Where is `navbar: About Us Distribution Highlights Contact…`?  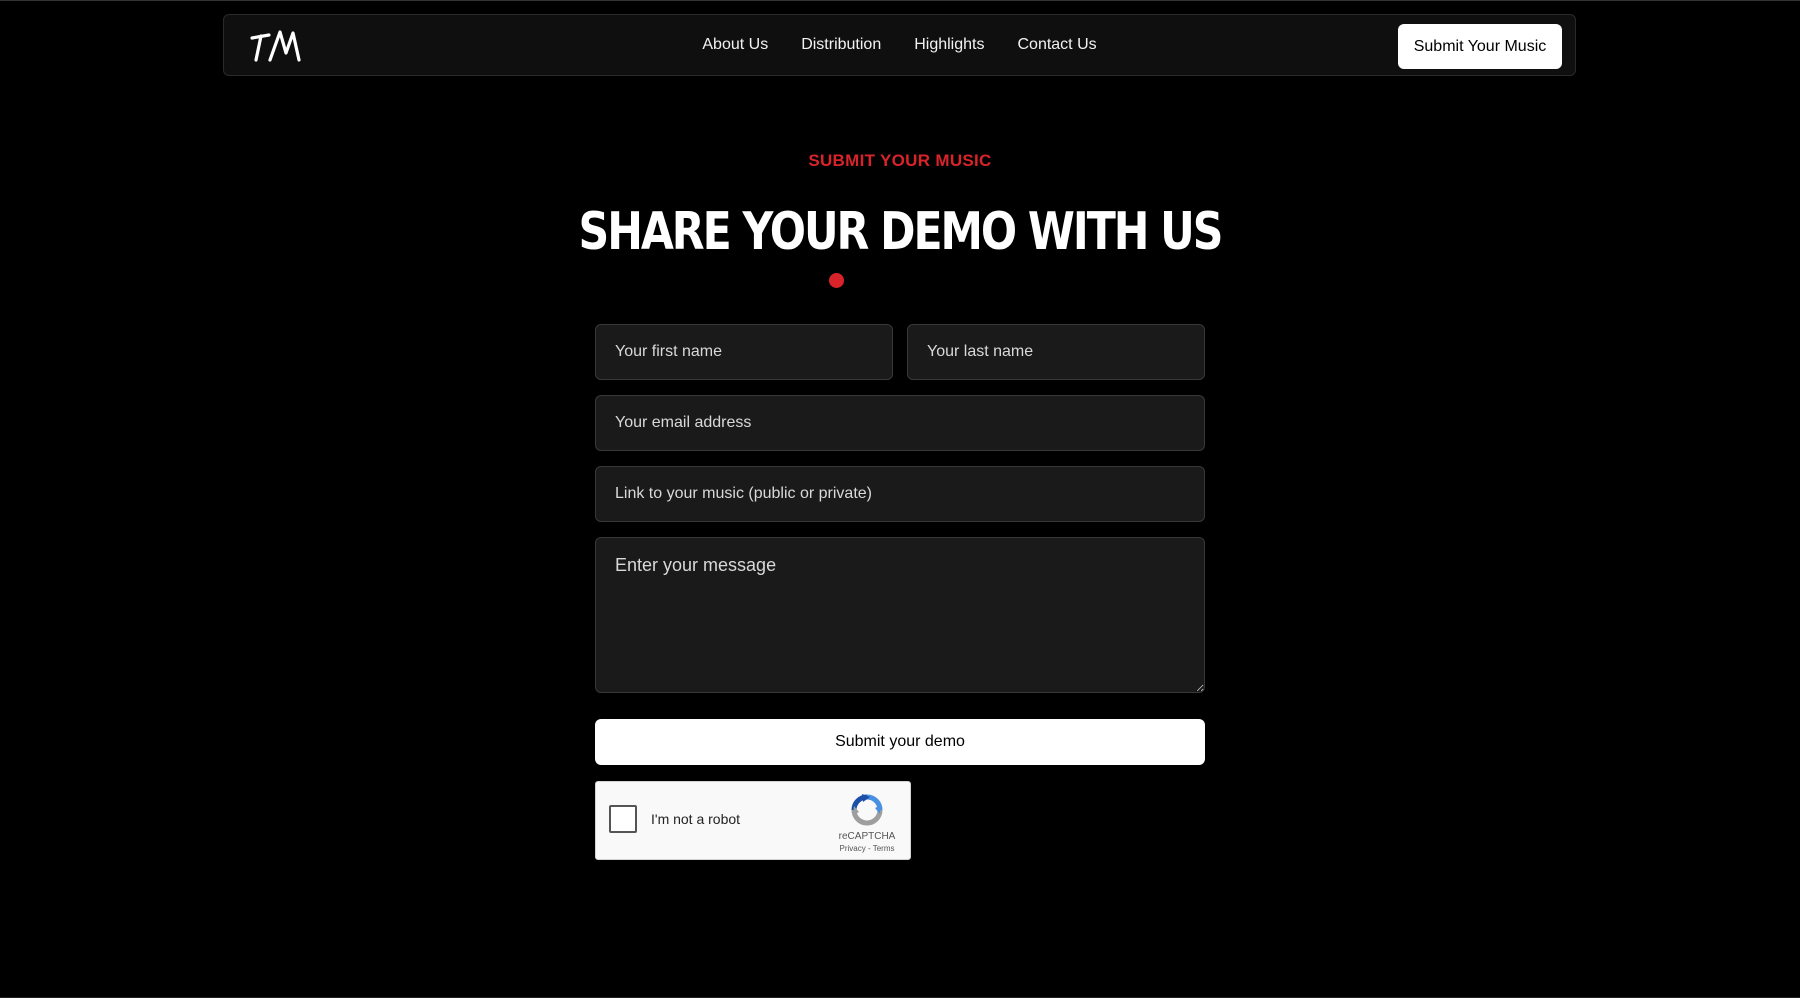 navbar: About Us Distribution Highlights Contact… is located at coordinates (899, 45).